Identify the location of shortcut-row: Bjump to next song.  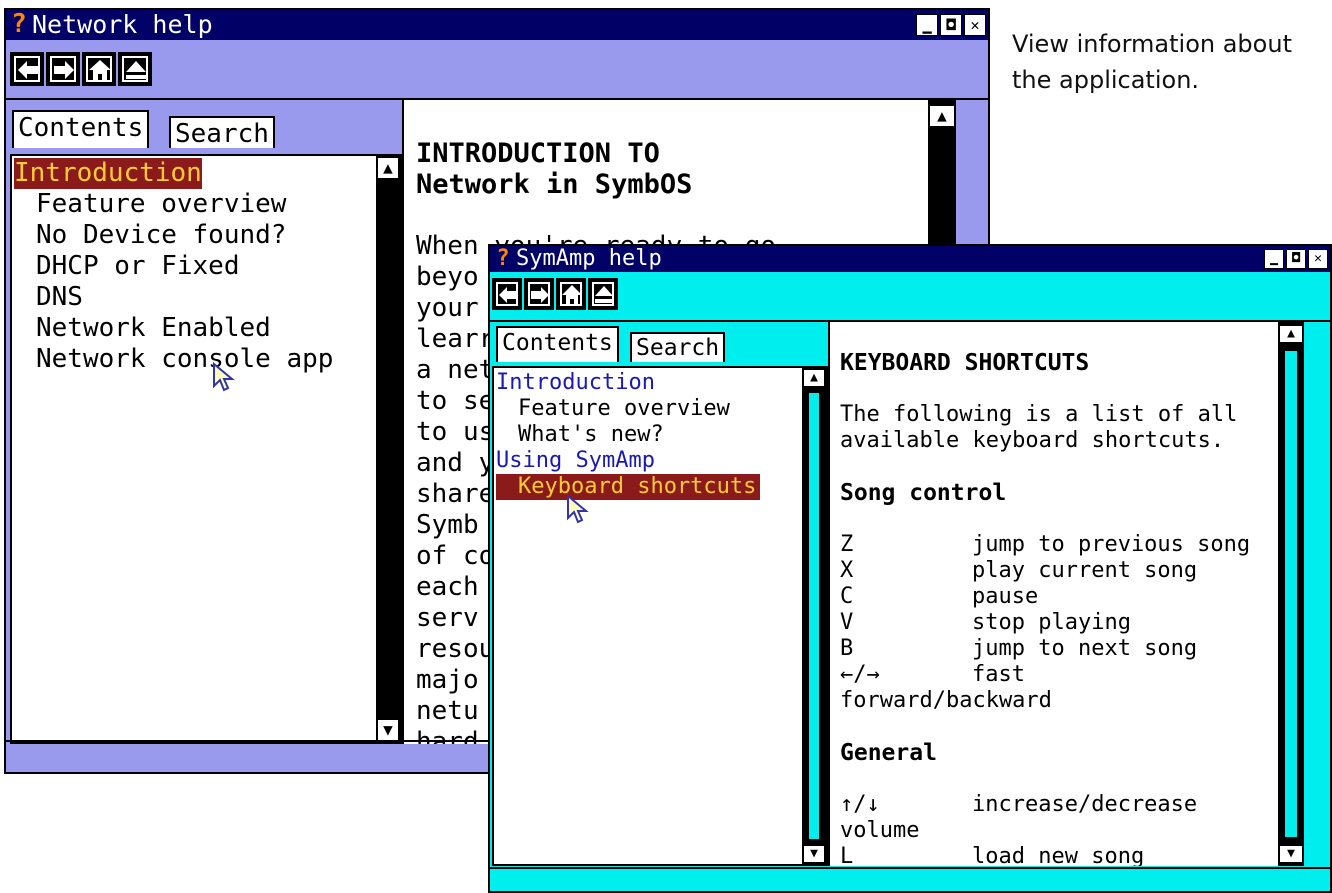
(1045, 649).